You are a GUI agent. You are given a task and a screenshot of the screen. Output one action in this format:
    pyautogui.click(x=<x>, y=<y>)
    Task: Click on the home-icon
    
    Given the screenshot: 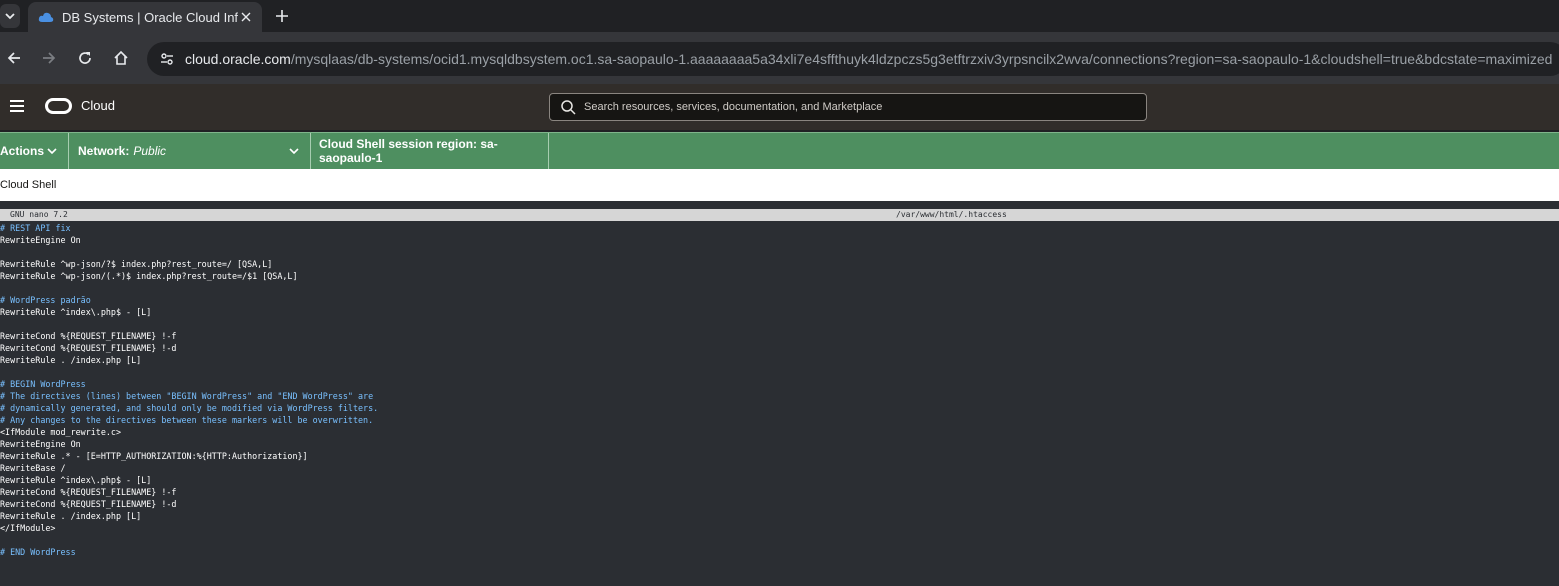 What is the action you would take?
    pyautogui.click(x=121, y=57)
    